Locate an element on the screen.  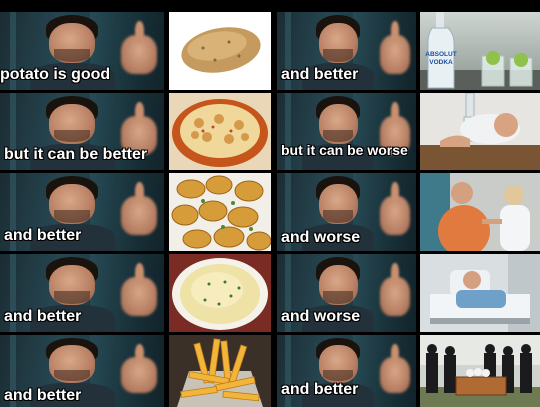
caption-right: but it can be worse is located at coordinates (344, 149).